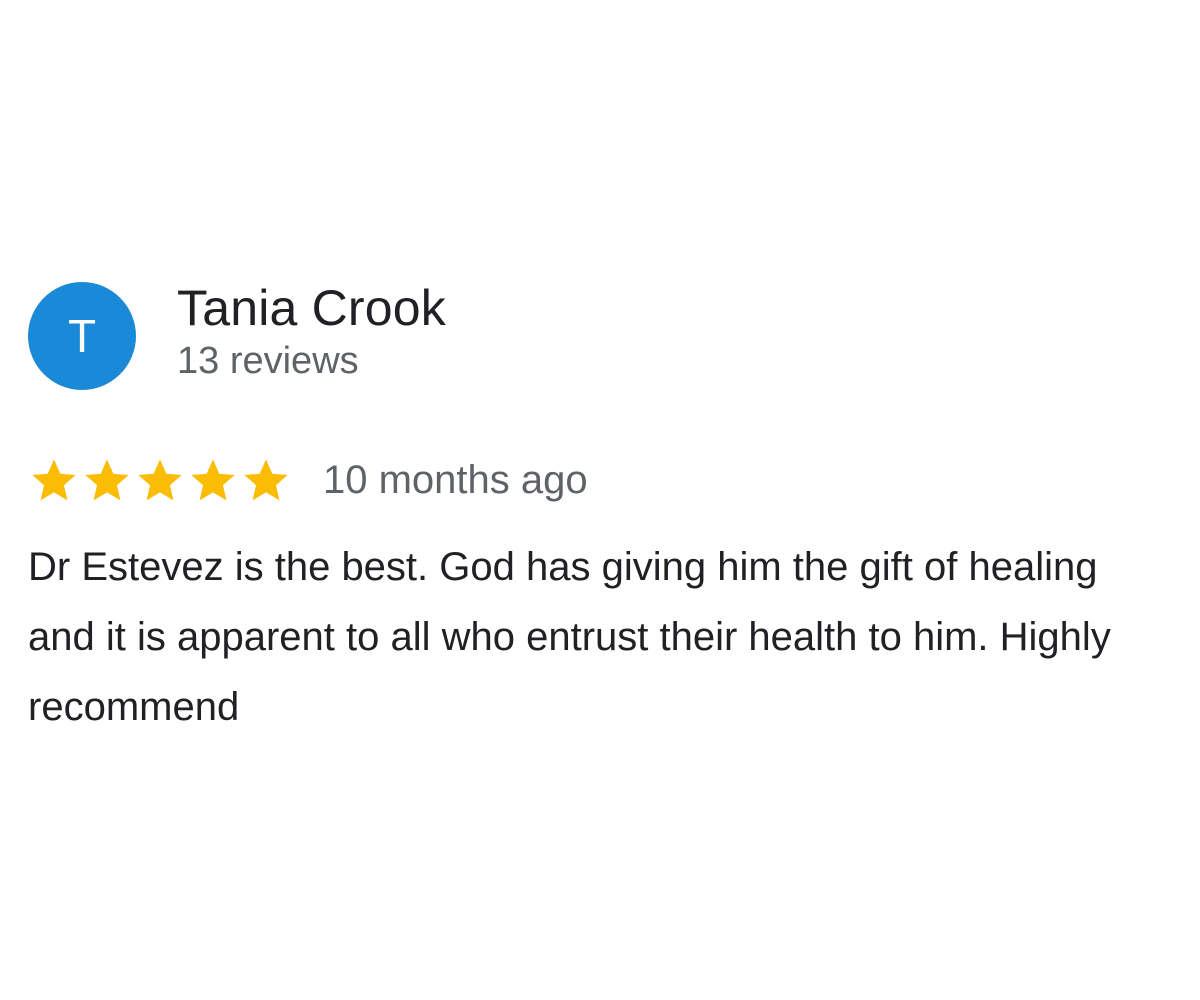  Describe the element at coordinates (268, 361) in the screenshot. I see `author-review-count: 13 reviews` at that location.